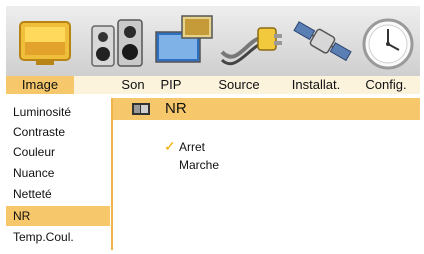 The width and height of the screenshot is (424, 254). Describe the element at coordinates (133, 85) in the screenshot. I see `tab-son: Son` at that location.